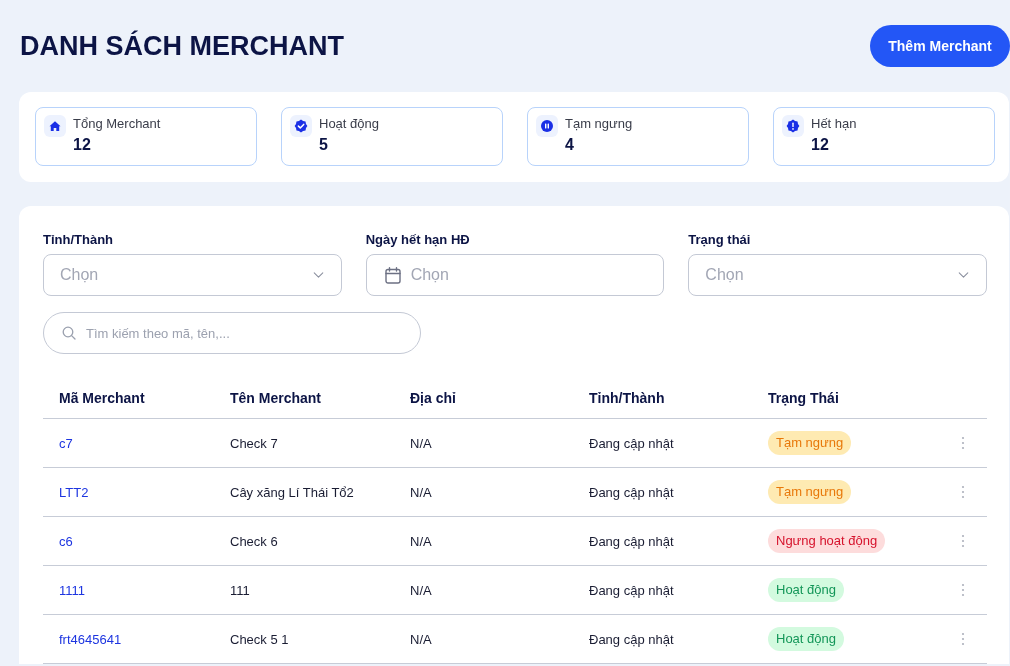 This screenshot has width=1010, height=666. I want to click on filter-label: Tỉnh/Thành, so click(78, 240).